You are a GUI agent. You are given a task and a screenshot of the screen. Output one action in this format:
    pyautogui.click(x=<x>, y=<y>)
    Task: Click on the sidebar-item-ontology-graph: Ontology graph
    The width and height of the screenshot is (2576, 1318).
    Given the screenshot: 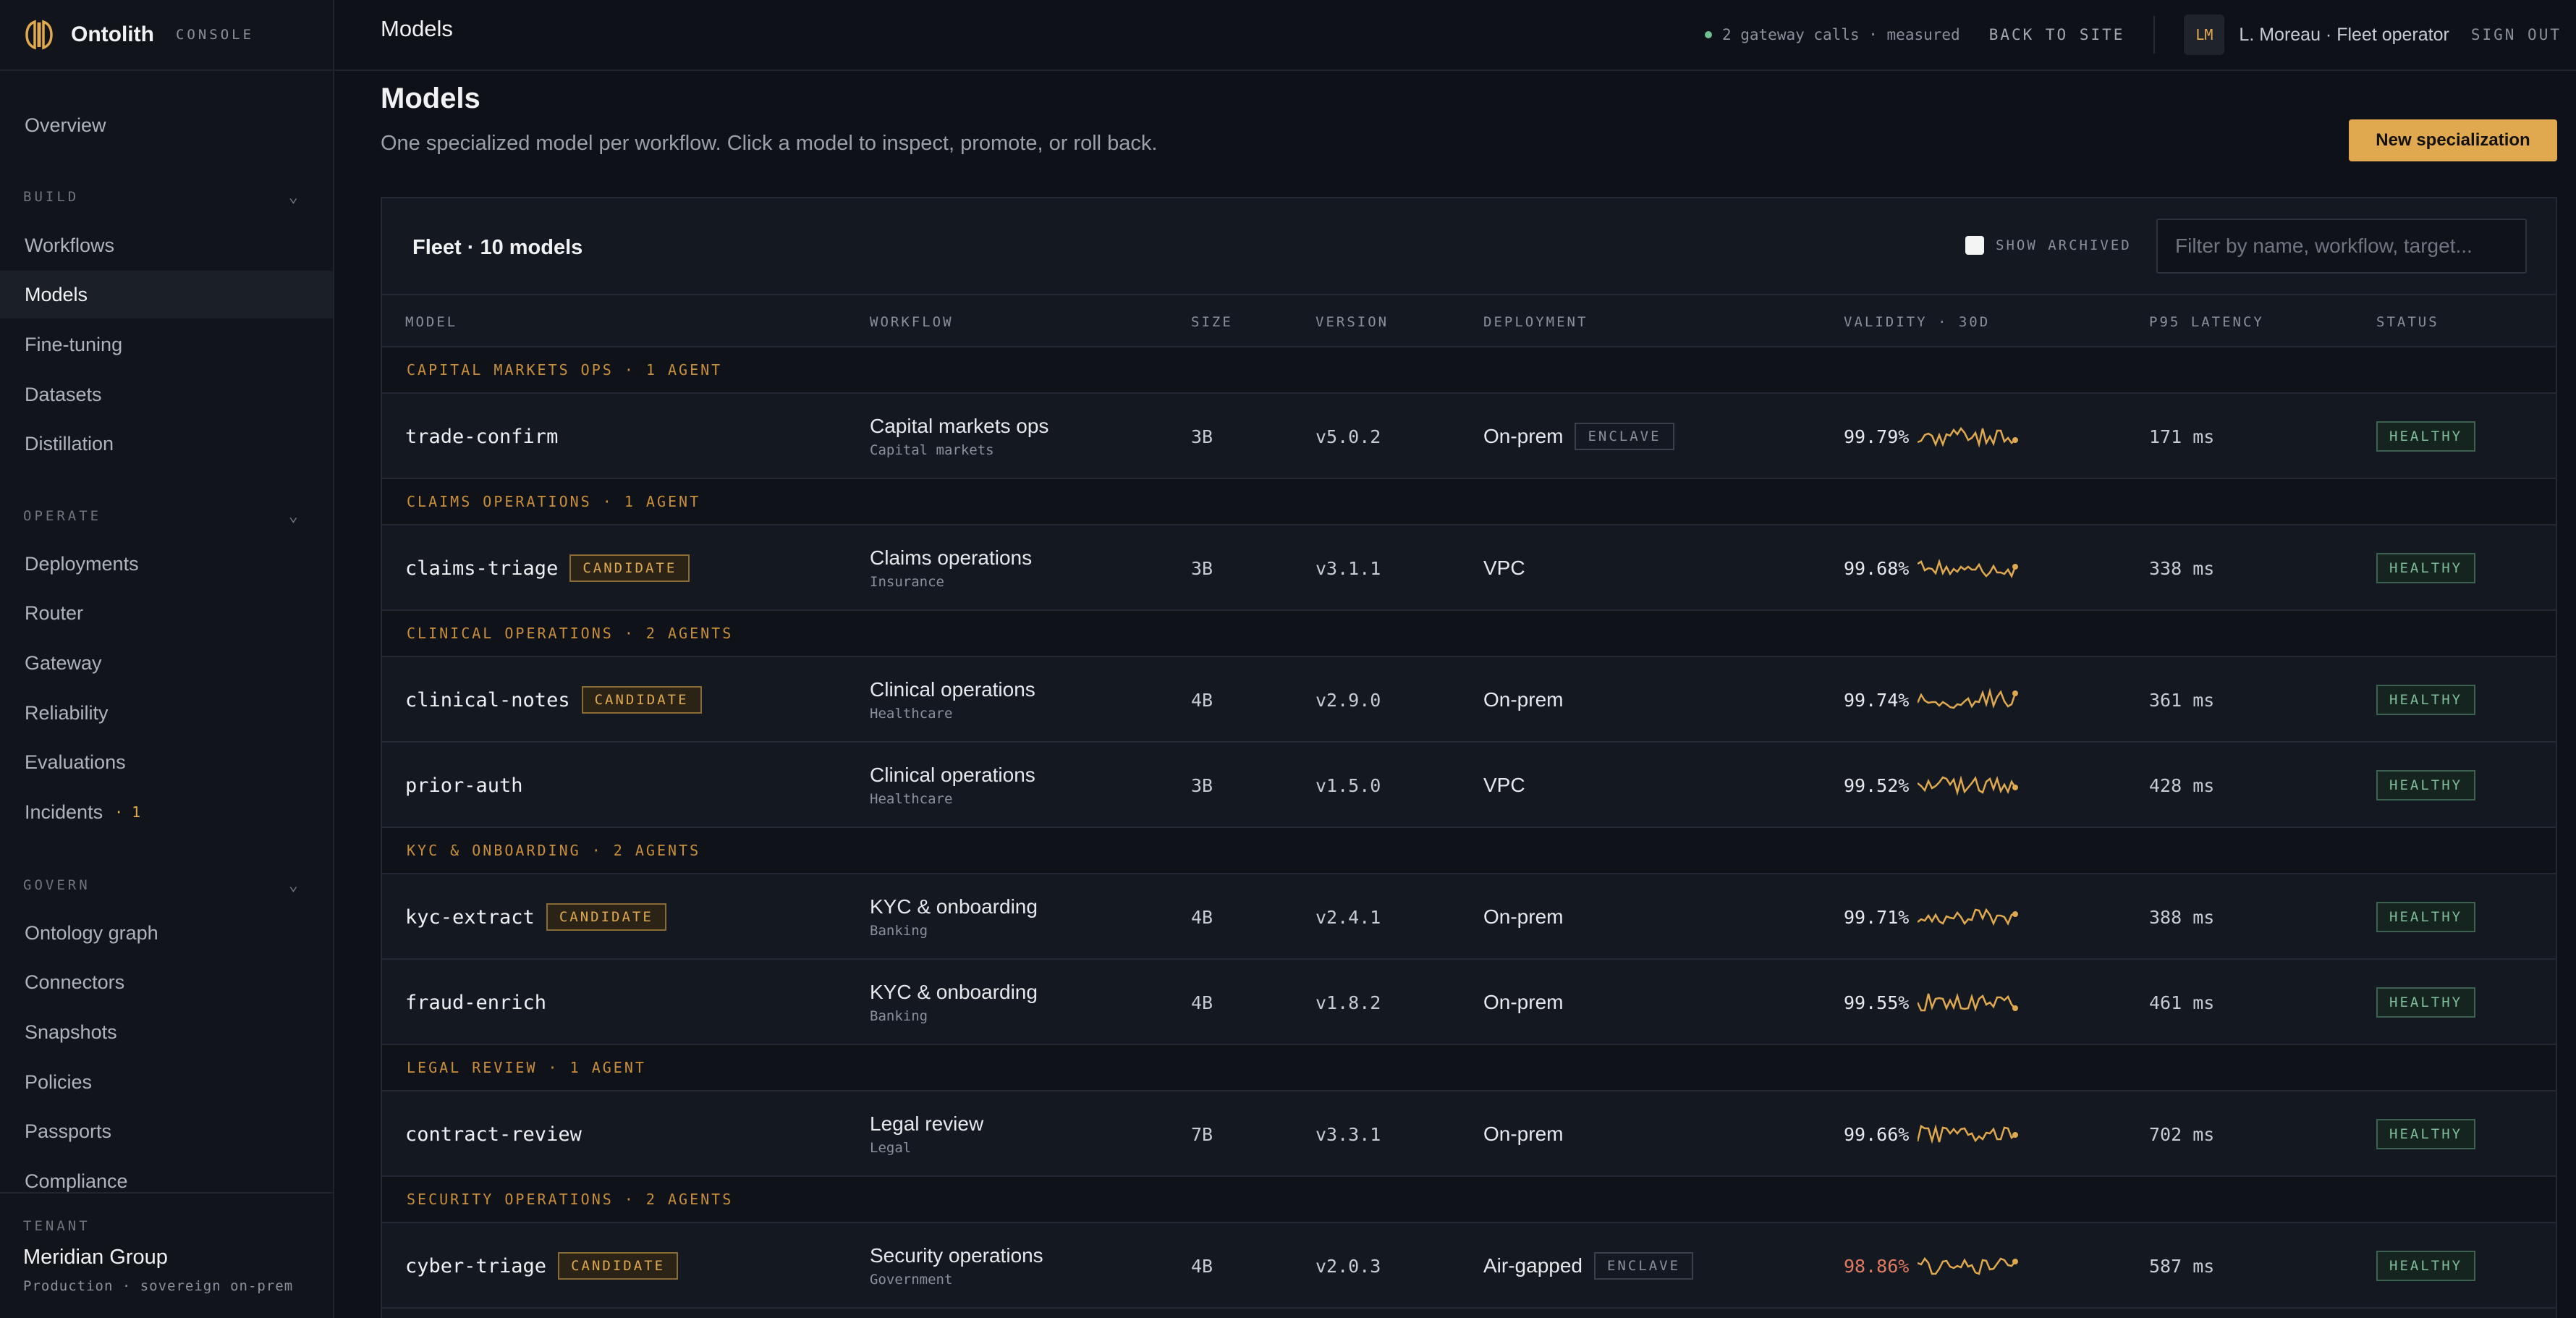 What is the action you would take?
    pyautogui.click(x=166, y=933)
    